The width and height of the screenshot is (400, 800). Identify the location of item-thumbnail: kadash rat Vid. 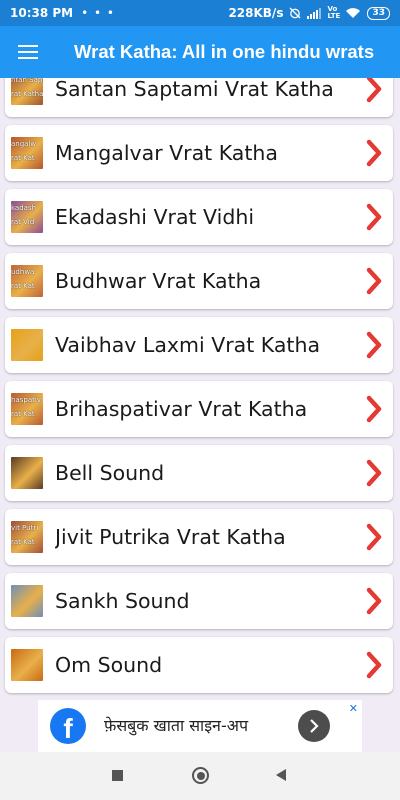
(27, 217).